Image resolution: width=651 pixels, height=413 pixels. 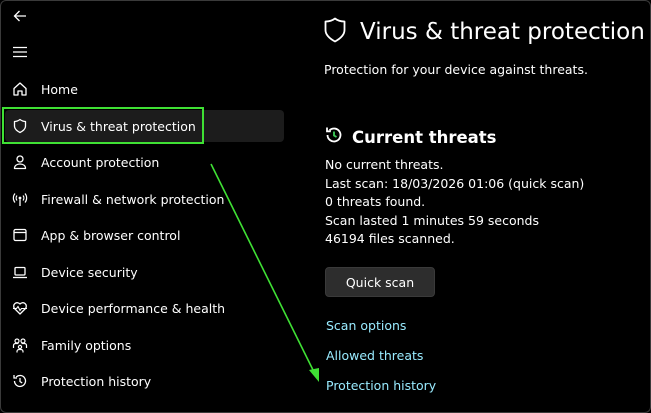 I want to click on family-icon, so click(x=20, y=345).